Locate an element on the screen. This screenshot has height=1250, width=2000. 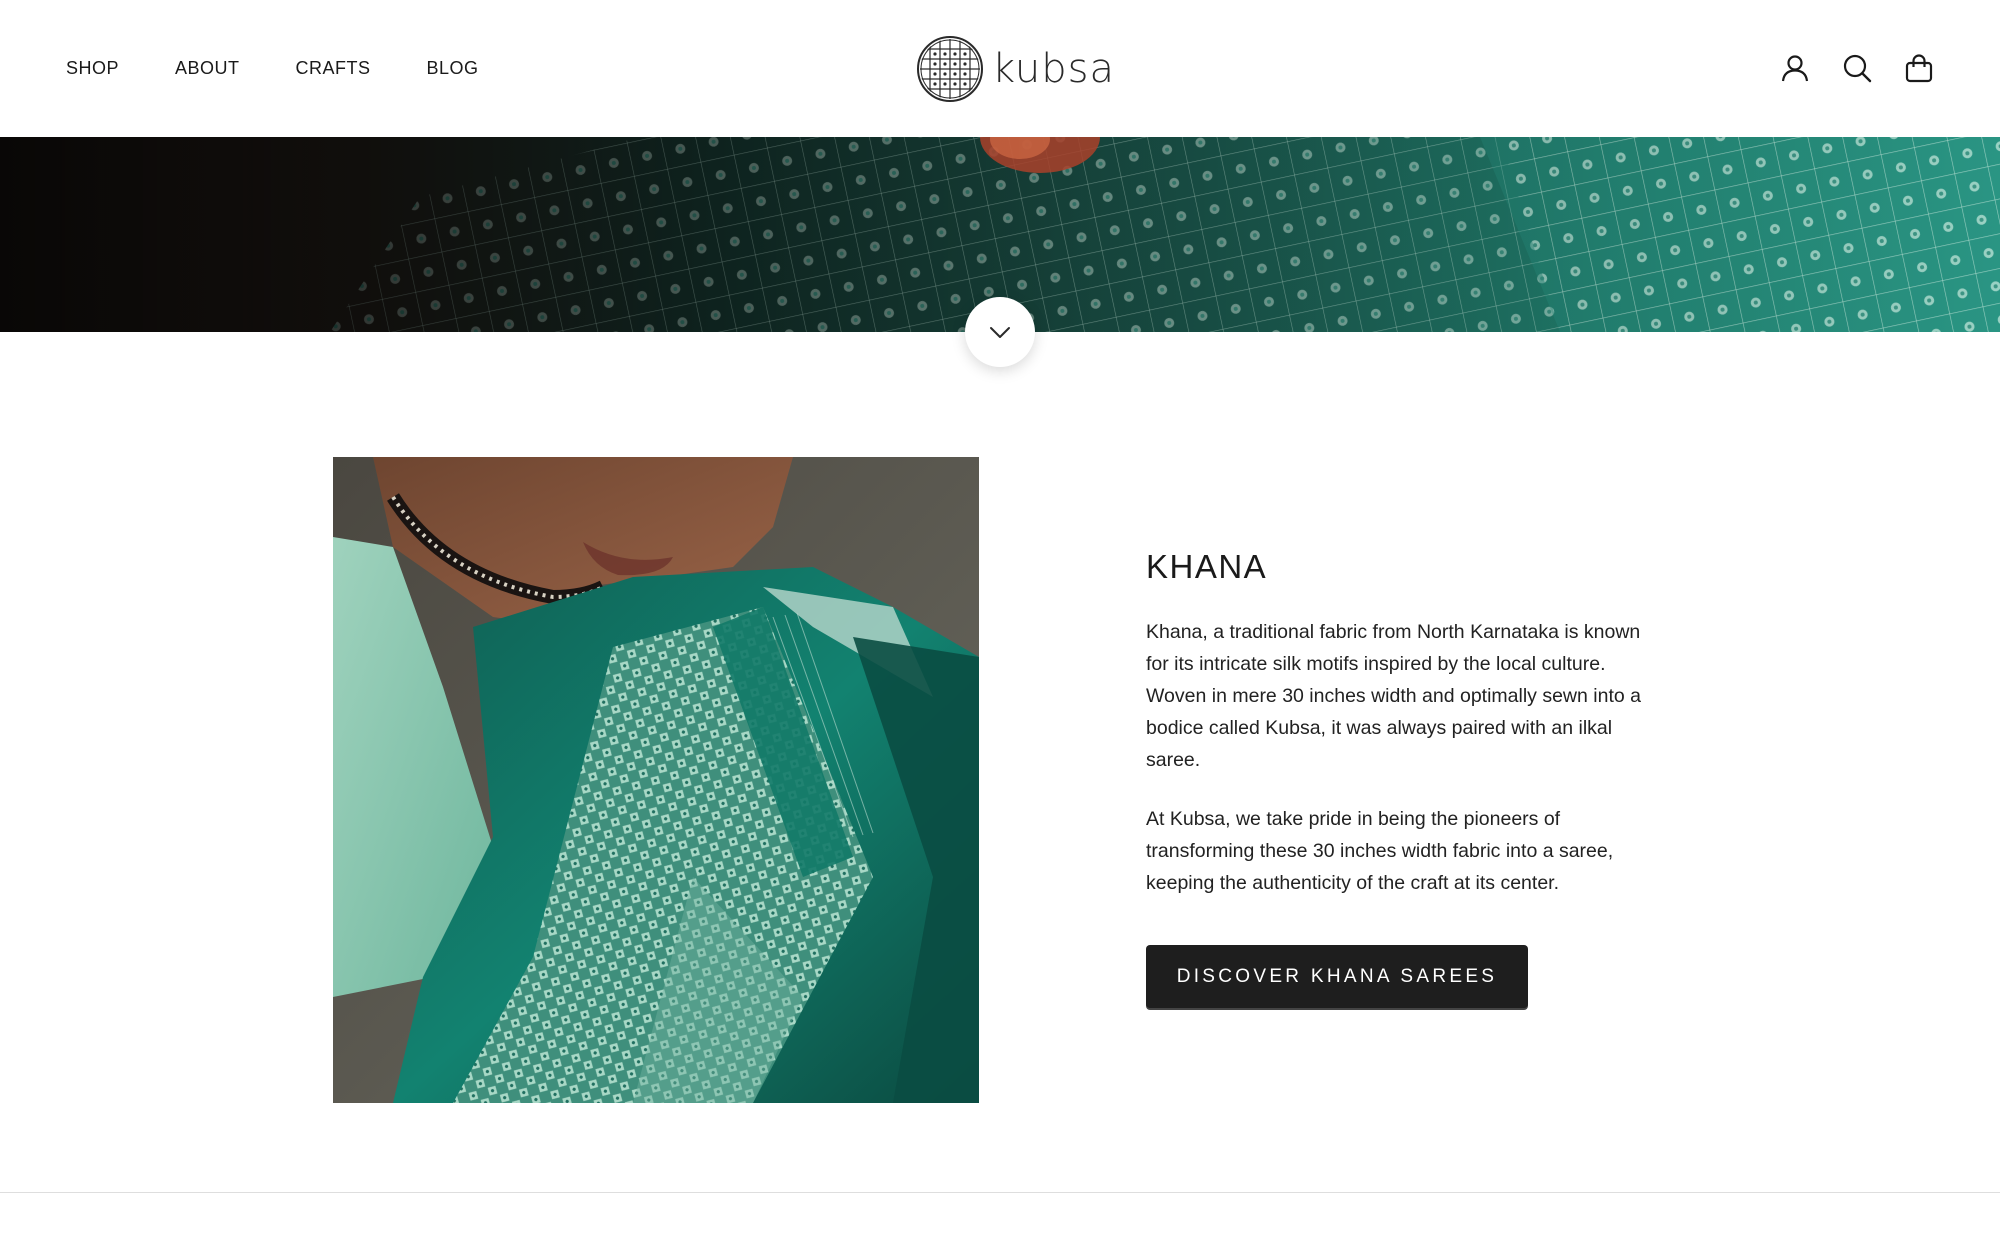
logo-wordmark: kubsa is located at coordinates (1054, 69).